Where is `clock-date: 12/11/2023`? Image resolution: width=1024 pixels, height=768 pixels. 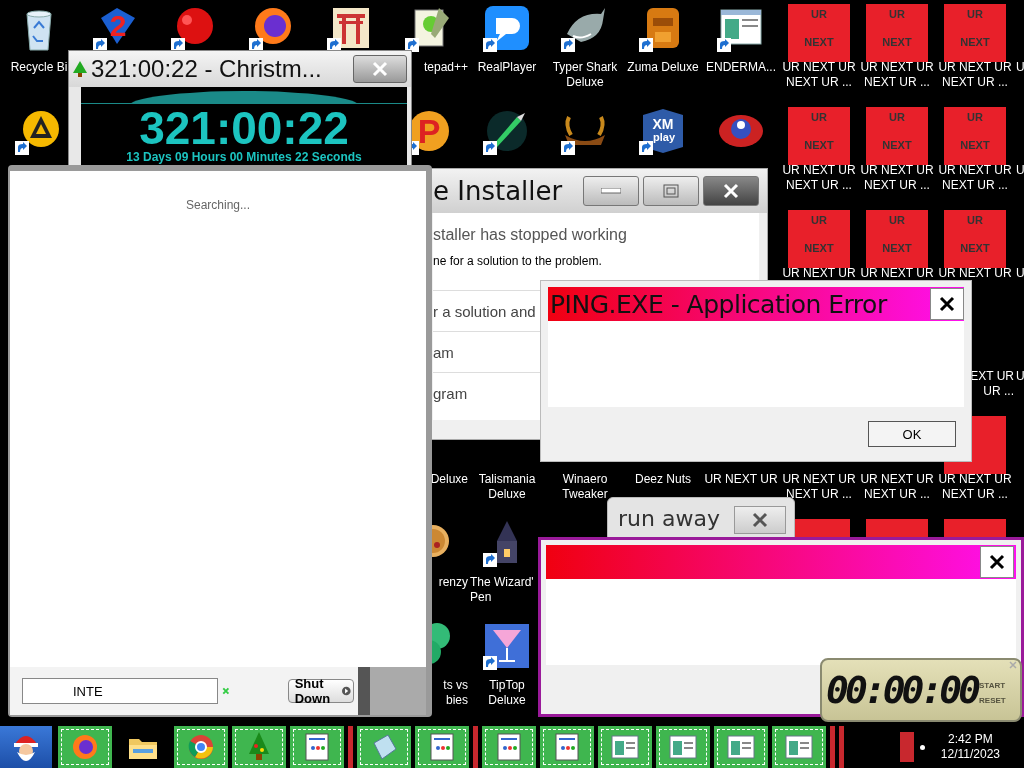
clock-date: 12/11/2023 is located at coordinates (970, 754).